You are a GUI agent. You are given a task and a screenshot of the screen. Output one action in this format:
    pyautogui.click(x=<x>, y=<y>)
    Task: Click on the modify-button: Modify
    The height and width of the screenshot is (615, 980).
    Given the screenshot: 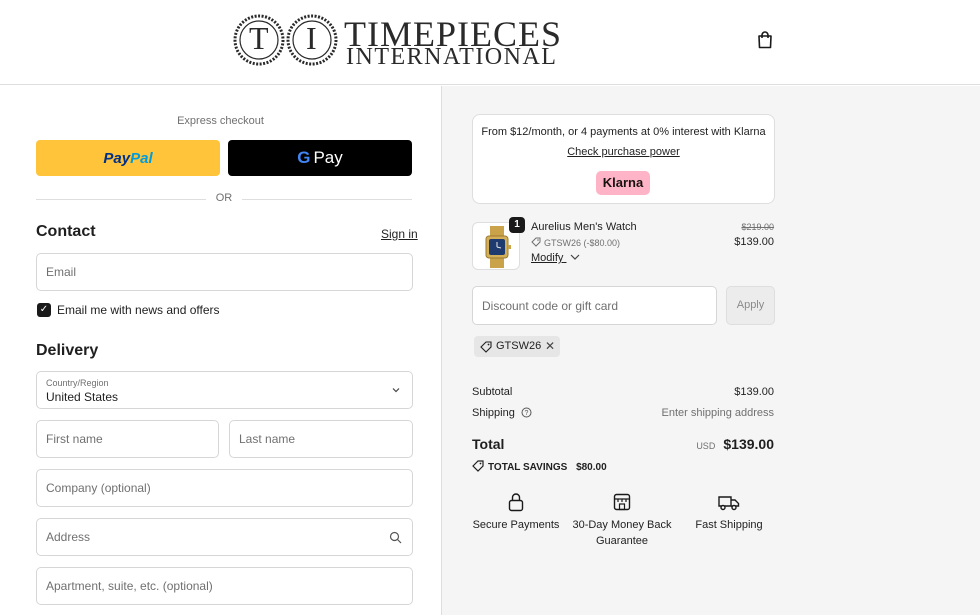 What is the action you would take?
    pyautogui.click(x=555, y=258)
    